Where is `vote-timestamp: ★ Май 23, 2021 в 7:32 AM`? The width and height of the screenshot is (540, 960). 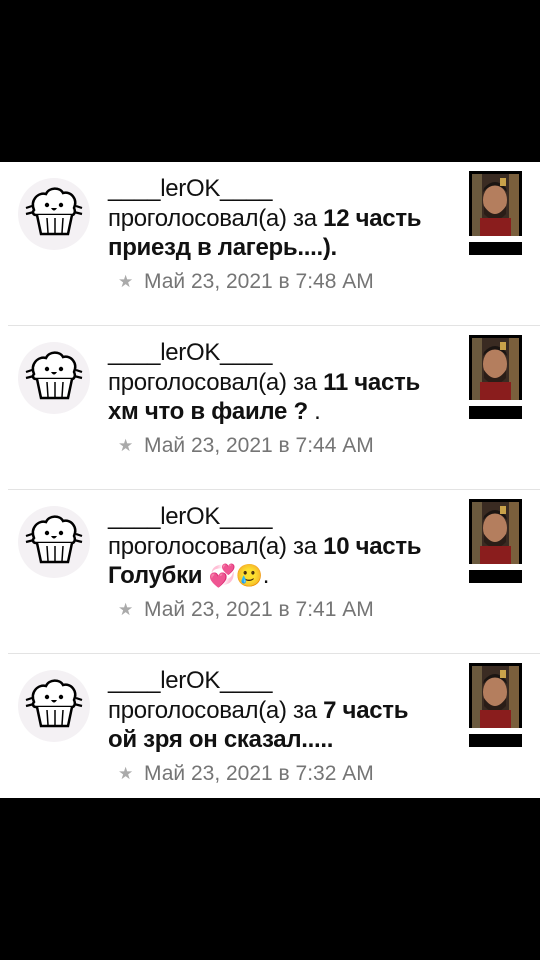
vote-timestamp: ★ Май 23, 2021 в 7:32 AM is located at coordinates (246, 773).